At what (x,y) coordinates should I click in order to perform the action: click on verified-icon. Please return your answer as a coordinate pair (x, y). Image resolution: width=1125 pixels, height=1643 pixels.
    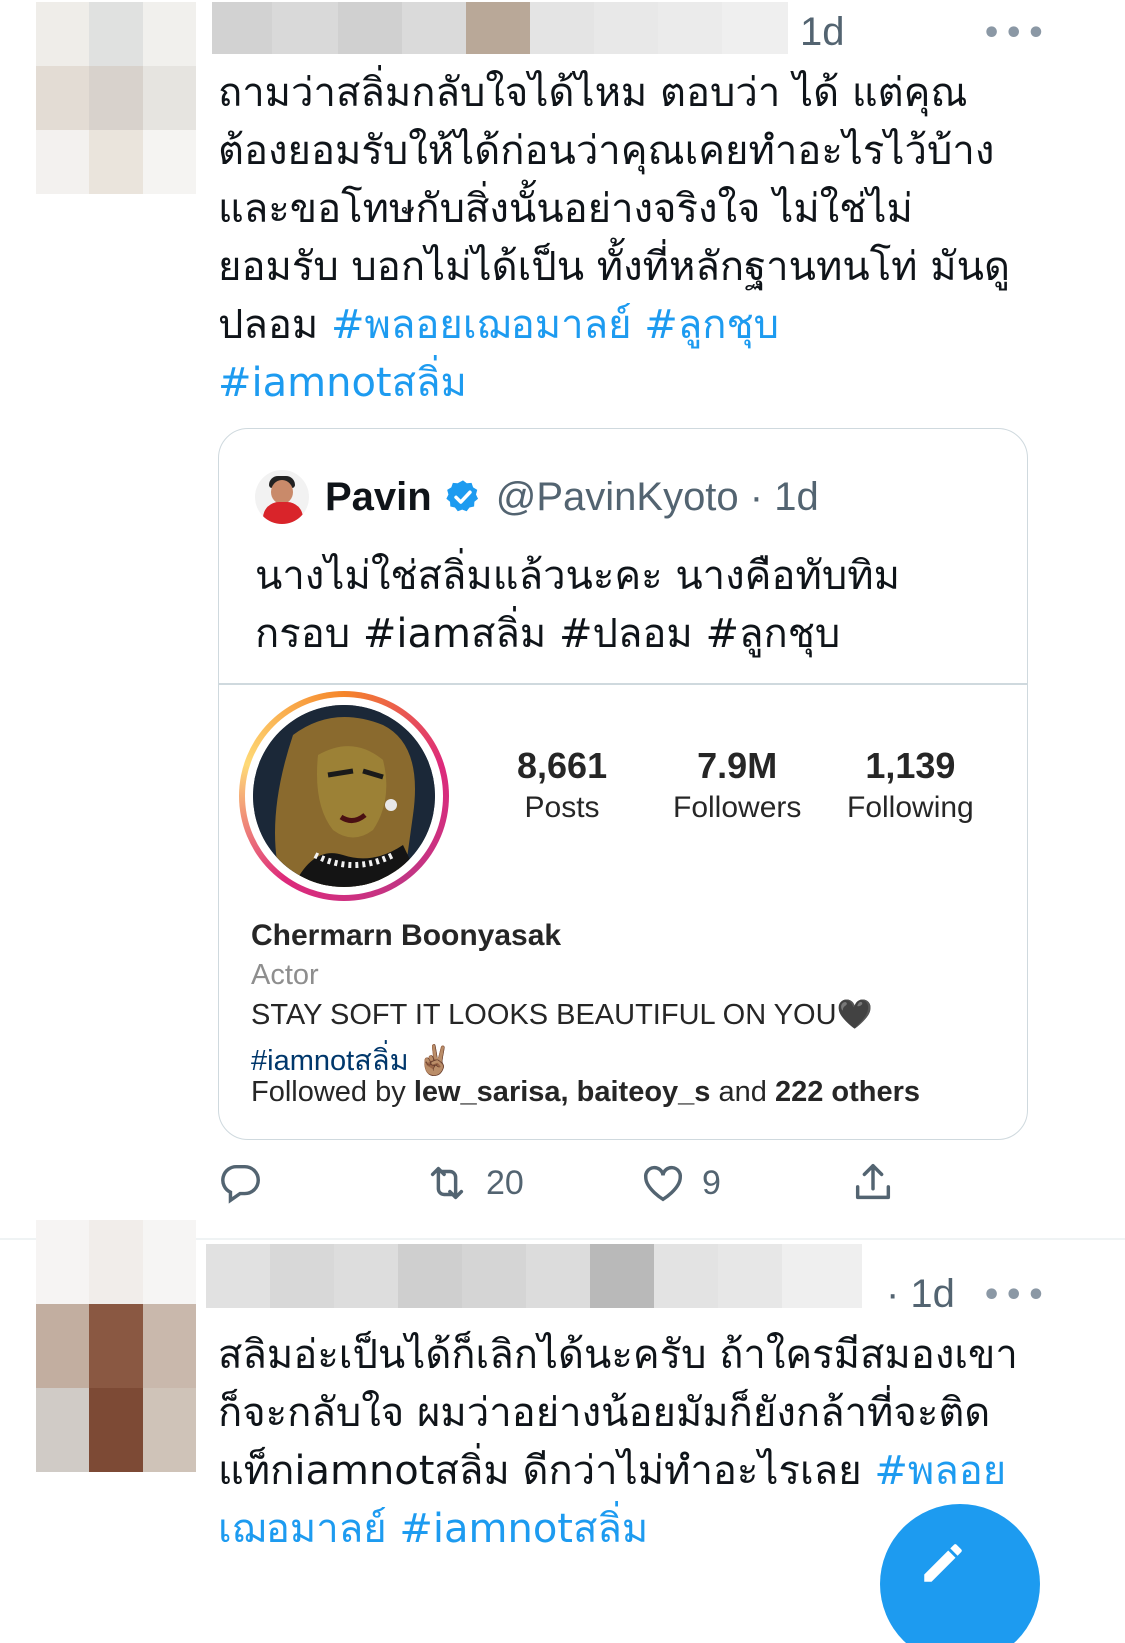
    Looking at the image, I should click on (462, 496).